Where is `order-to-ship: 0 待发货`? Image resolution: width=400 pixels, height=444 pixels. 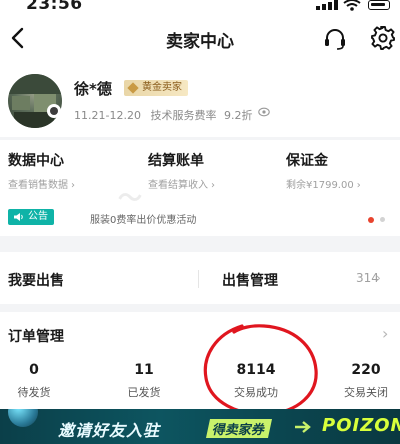
order-to-ship: 0 待发货 is located at coordinates (37, 381).